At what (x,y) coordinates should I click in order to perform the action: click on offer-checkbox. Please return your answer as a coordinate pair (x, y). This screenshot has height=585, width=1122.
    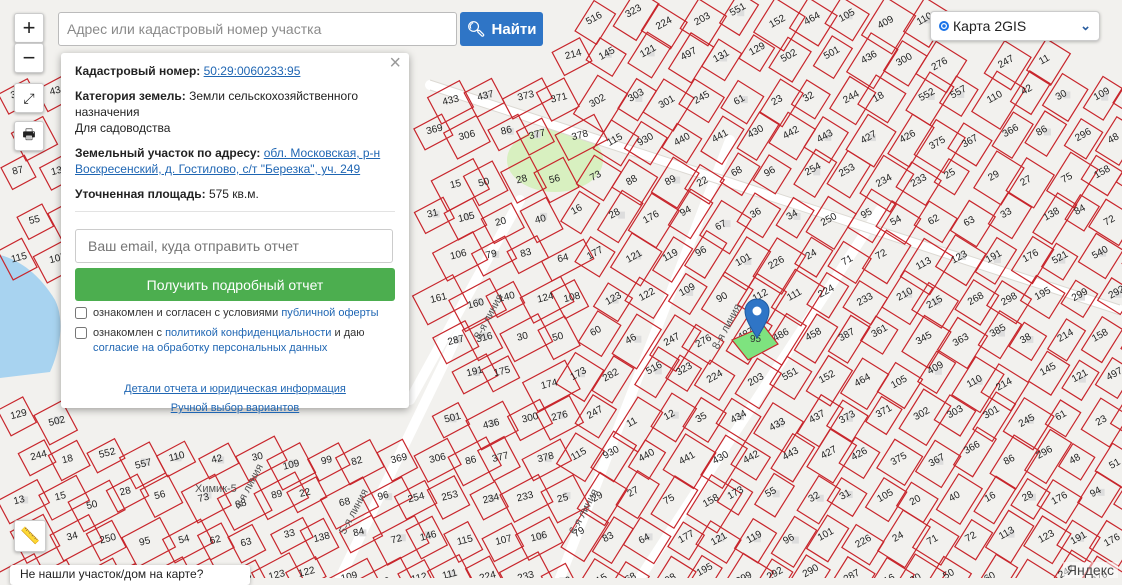
    Looking at the image, I should click on (81, 313).